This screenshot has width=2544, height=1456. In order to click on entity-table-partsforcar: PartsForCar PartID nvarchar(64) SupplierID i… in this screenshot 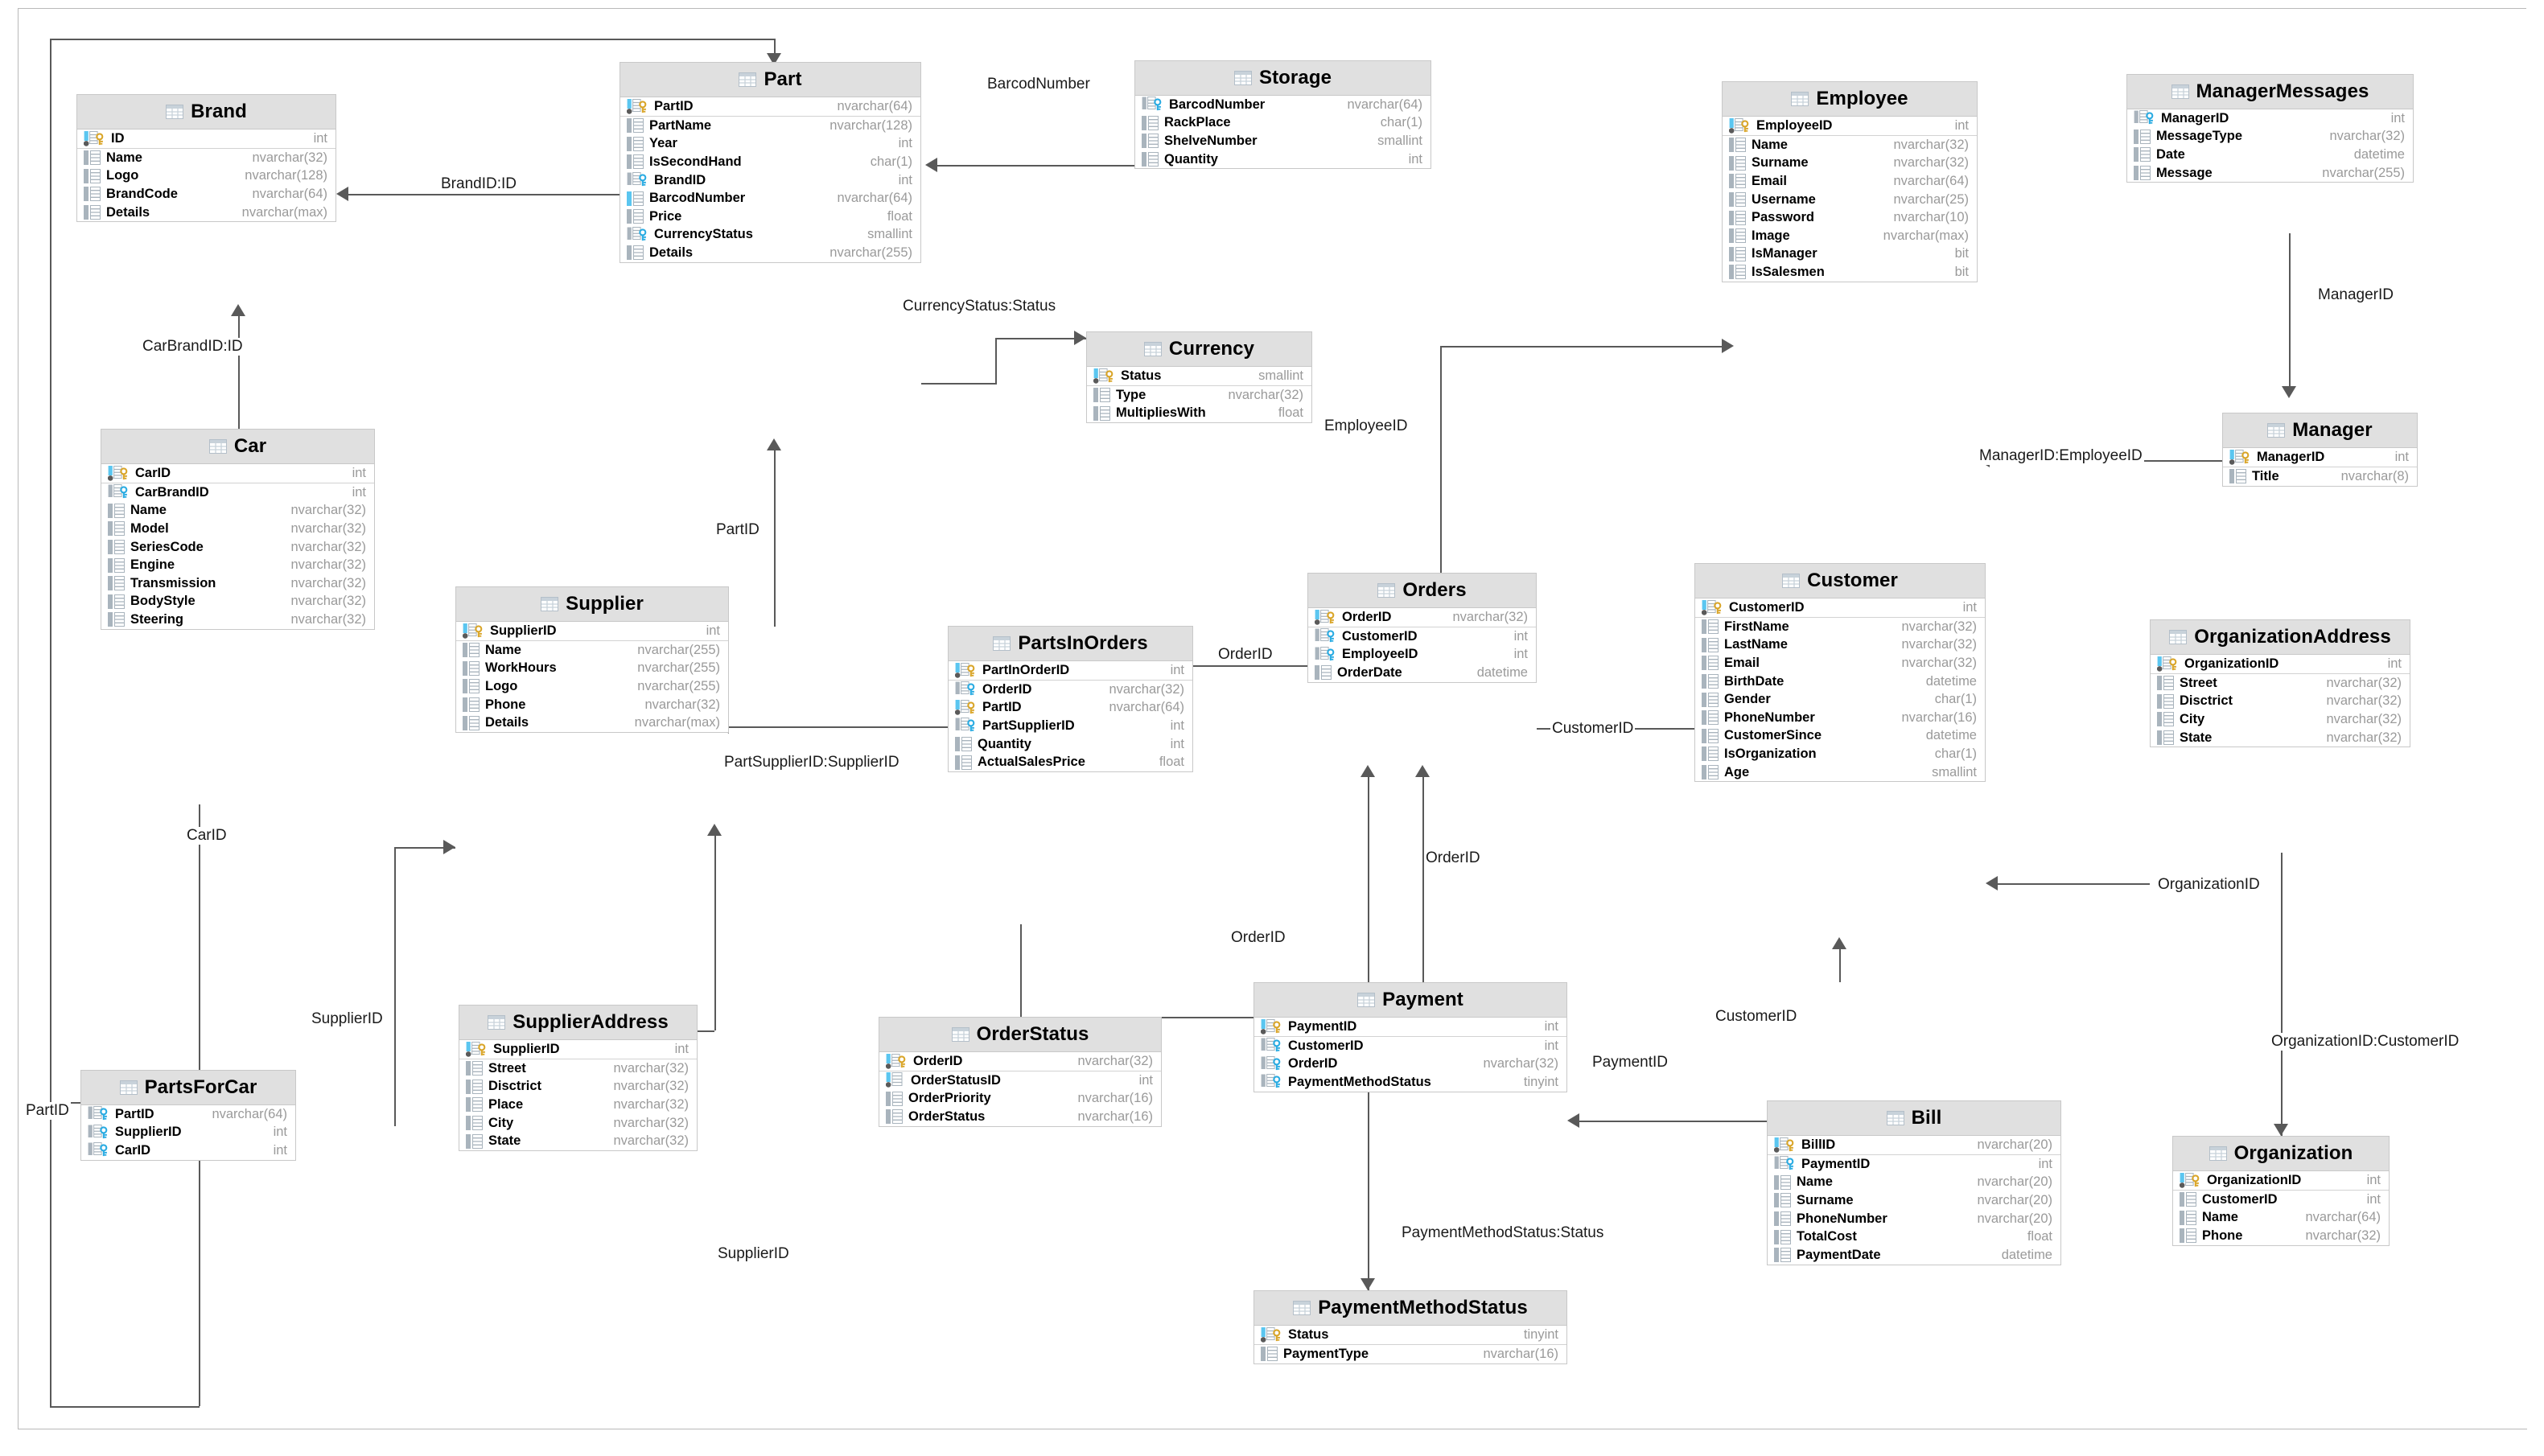, I will do `click(188, 1115)`.